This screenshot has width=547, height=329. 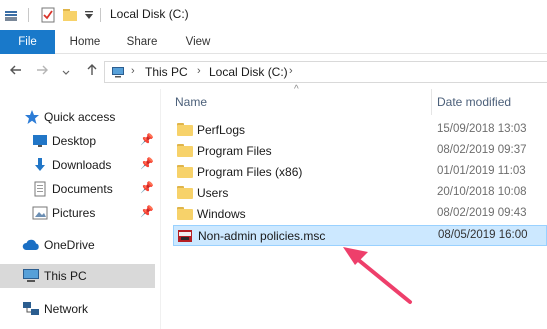 What do you see at coordinates (28, 15) in the screenshot?
I see `title-separator` at bounding box center [28, 15].